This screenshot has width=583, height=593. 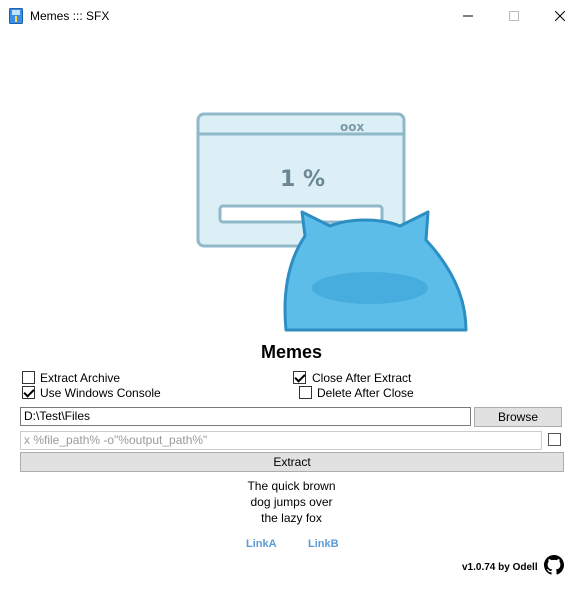 What do you see at coordinates (28, 392) in the screenshot?
I see `use-windows-console-checkbox` at bounding box center [28, 392].